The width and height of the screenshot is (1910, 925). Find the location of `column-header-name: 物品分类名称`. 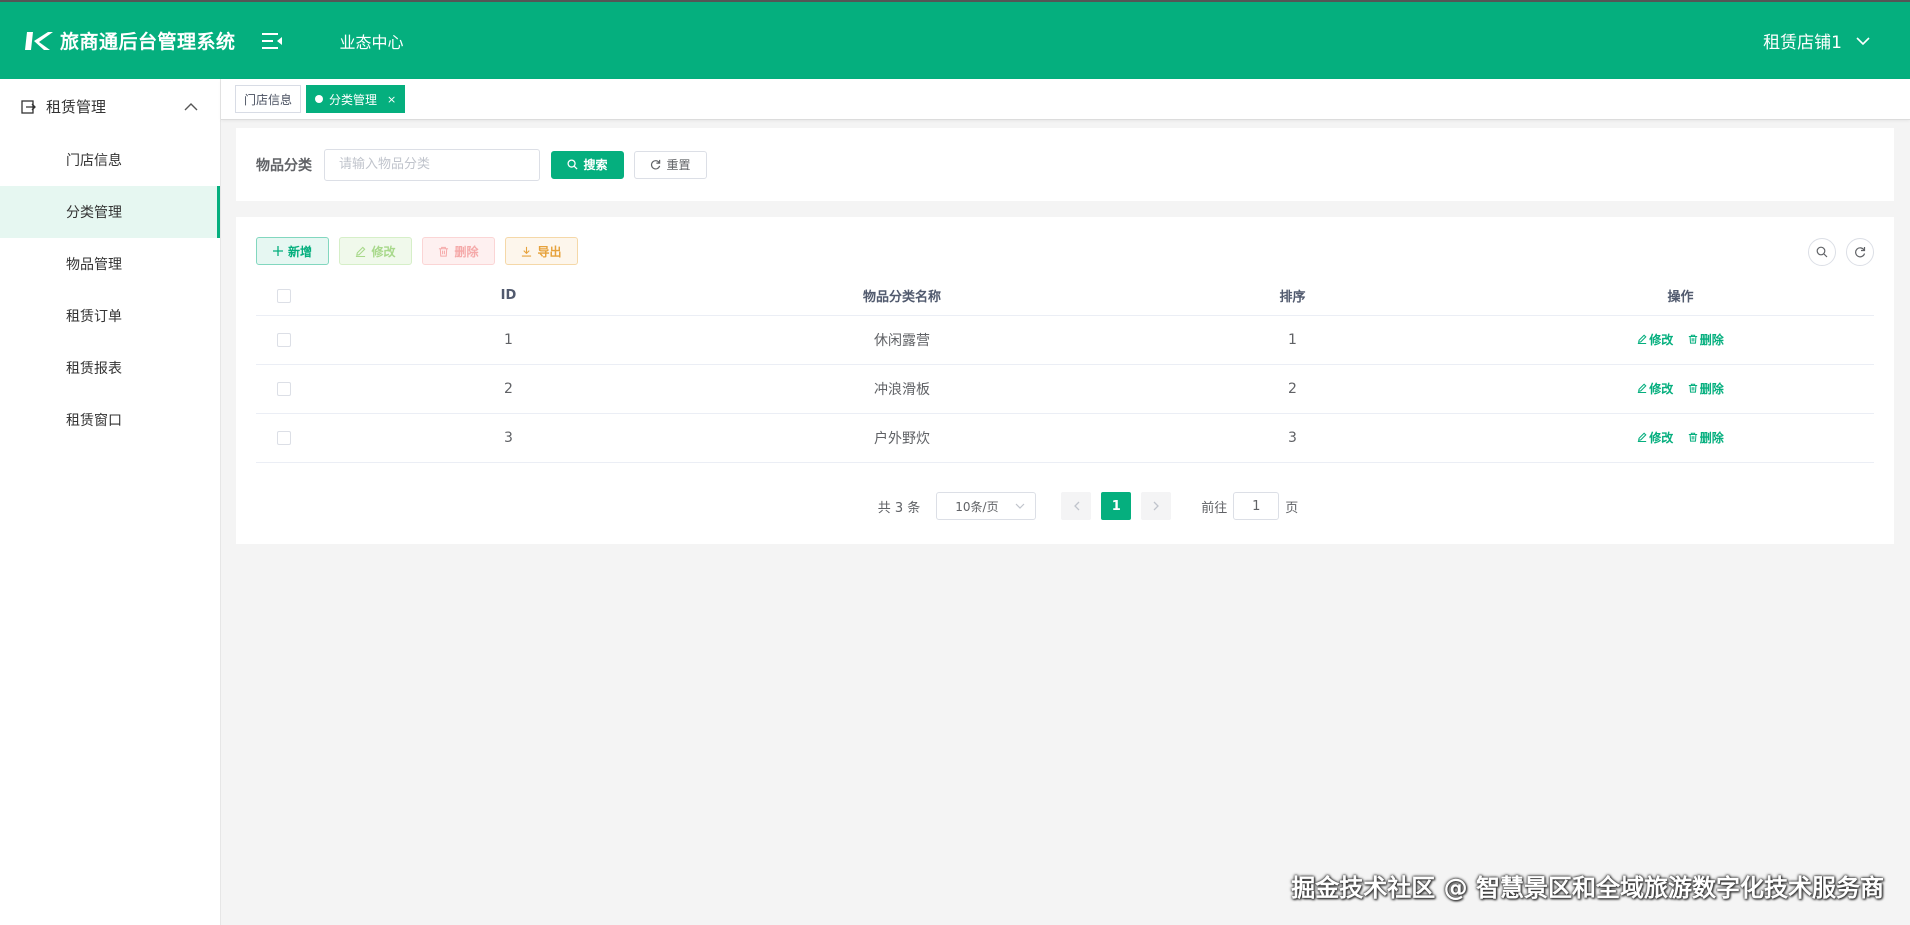

column-header-name: 物品分类名称 is located at coordinates (902, 296).